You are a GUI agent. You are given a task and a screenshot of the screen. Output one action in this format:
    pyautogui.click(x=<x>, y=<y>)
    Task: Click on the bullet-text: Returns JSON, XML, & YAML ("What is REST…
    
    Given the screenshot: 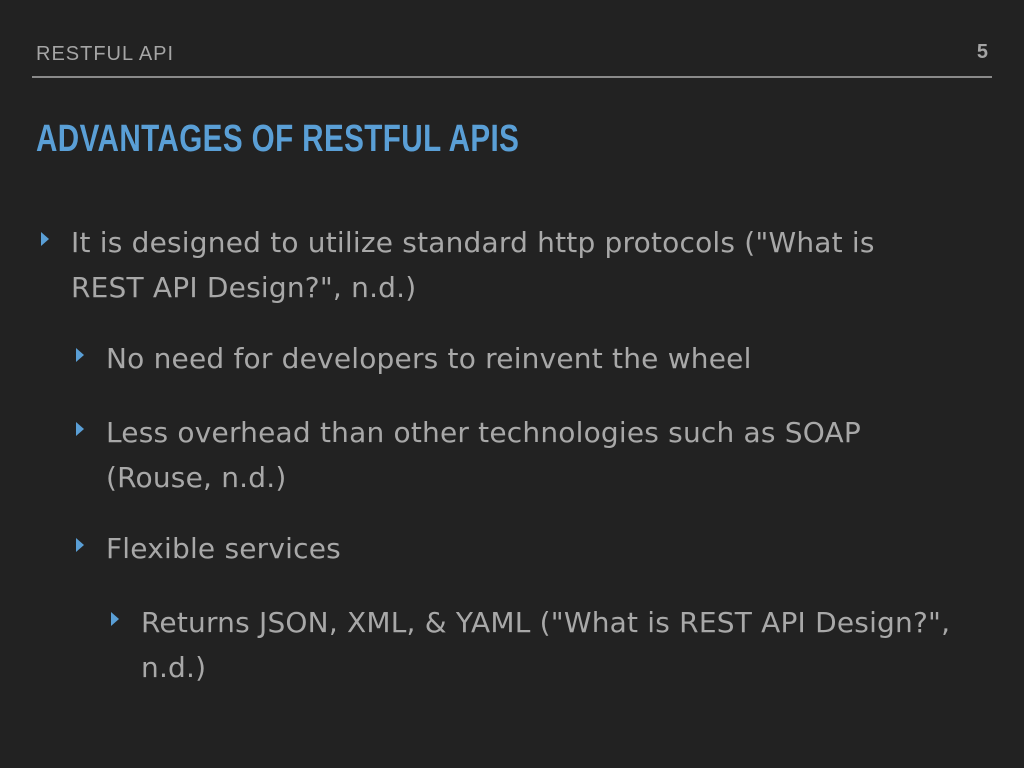 What is the action you would take?
    pyautogui.click(x=546, y=645)
    